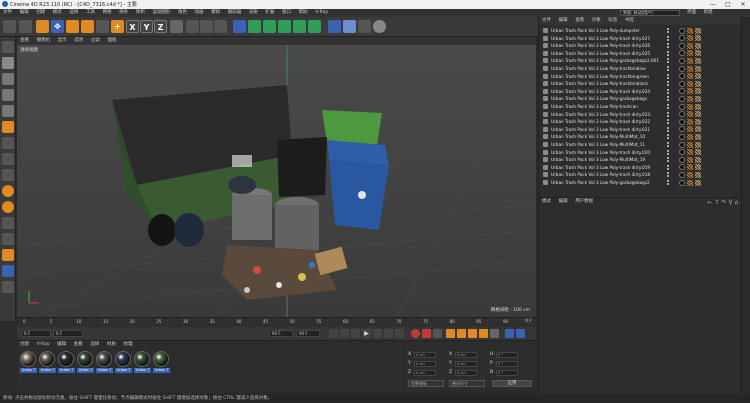  I want to click on menu-mesh: 网格, so click(107, 13).